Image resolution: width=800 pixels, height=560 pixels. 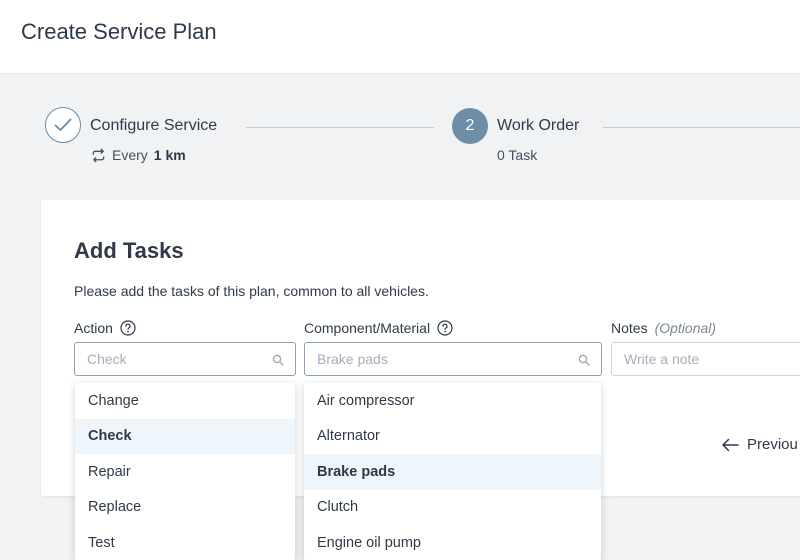 I want to click on step-2-title: Work Order, so click(x=538, y=125).